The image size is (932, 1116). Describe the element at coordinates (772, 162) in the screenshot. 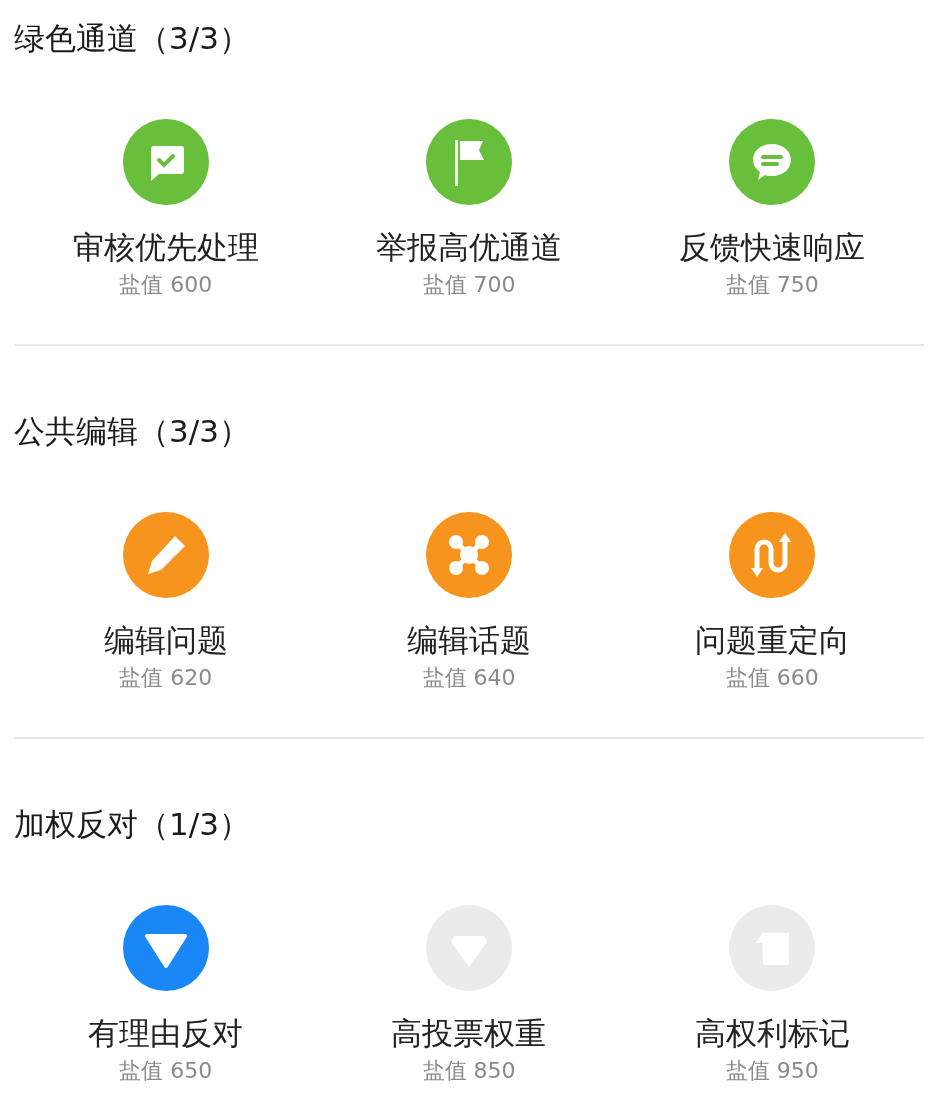

I see `chat-icon` at that location.